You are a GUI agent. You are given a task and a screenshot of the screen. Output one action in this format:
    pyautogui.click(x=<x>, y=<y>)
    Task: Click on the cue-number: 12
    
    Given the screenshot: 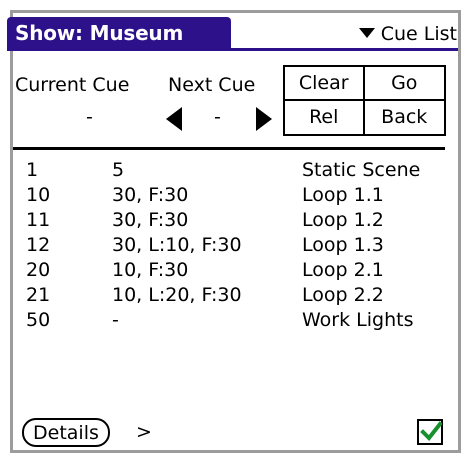 What is the action you would take?
    pyautogui.click(x=38, y=245)
    